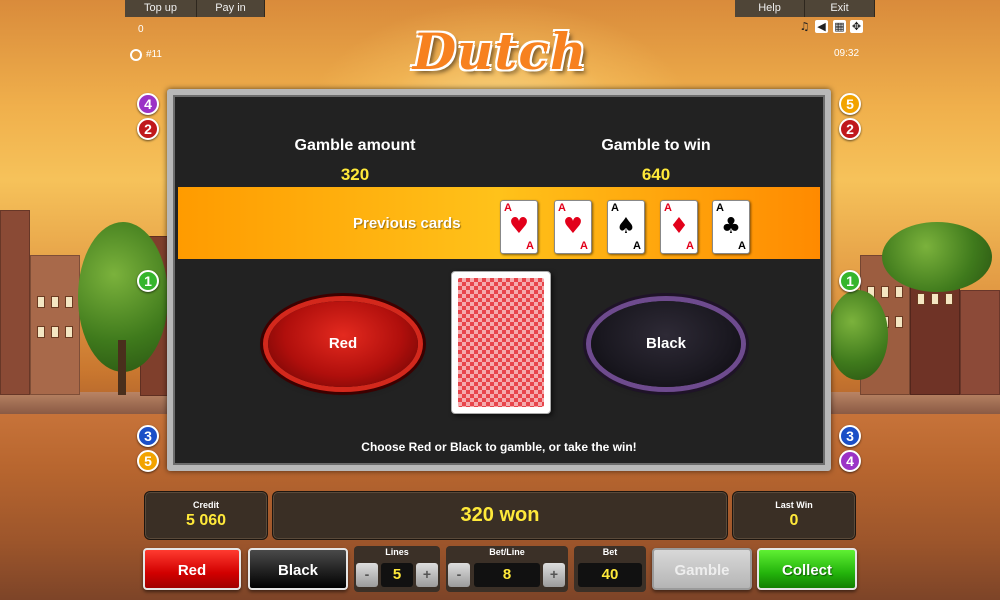 The height and width of the screenshot is (600, 1000). What do you see at coordinates (850, 129) in the screenshot?
I see `line-marker-right-2: 2` at bounding box center [850, 129].